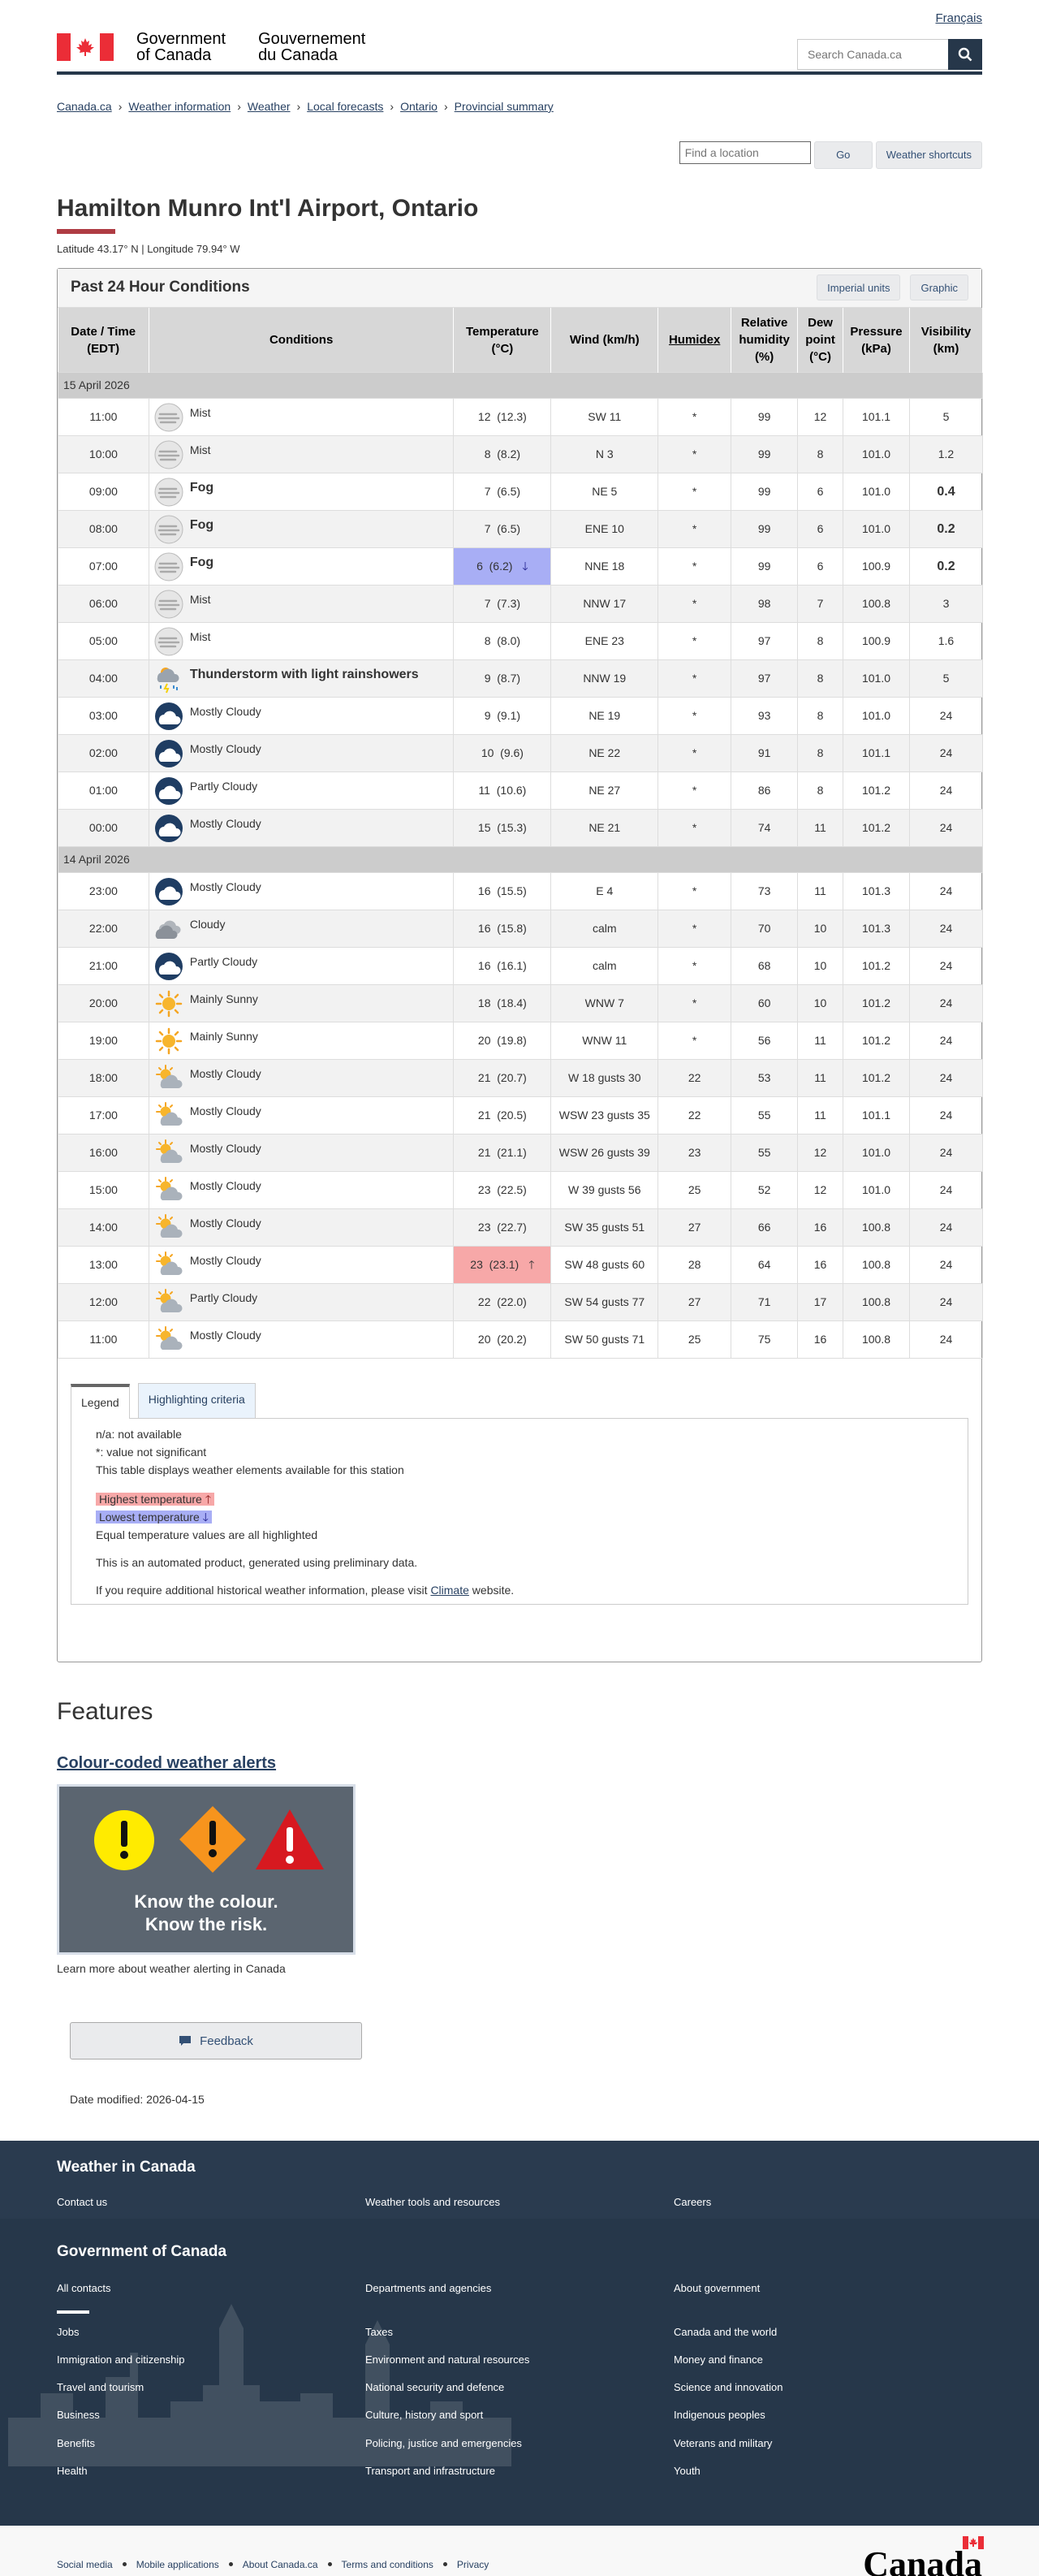 This screenshot has width=1039, height=2576. What do you see at coordinates (387, 2565) in the screenshot?
I see `footer-bottom-link: Terms and conditions` at bounding box center [387, 2565].